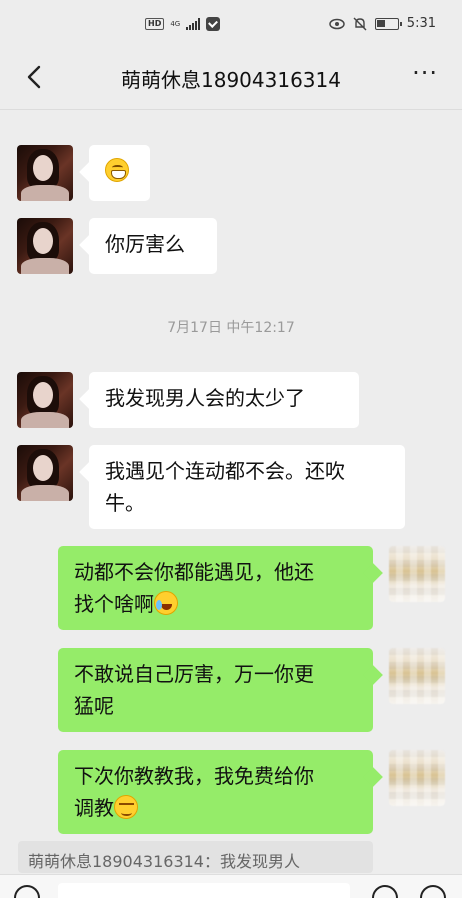 The image size is (462, 898). What do you see at coordinates (225, 471) in the screenshot?
I see `message-line: 我遇见个连动都不会。还吹` at bounding box center [225, 471].